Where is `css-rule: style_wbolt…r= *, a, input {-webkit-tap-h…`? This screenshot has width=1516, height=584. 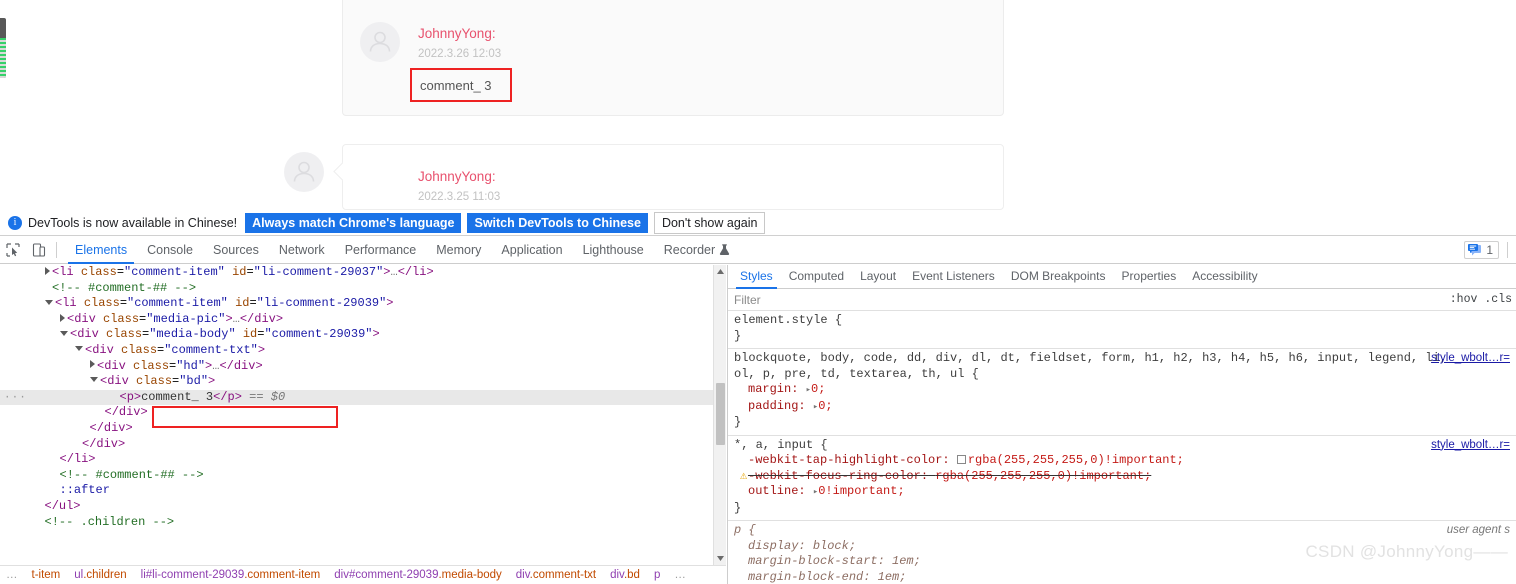 css-rule: style_wbolt…r= *, a, input {-webkit-tap-h… is located at coordinates (1122, 478).